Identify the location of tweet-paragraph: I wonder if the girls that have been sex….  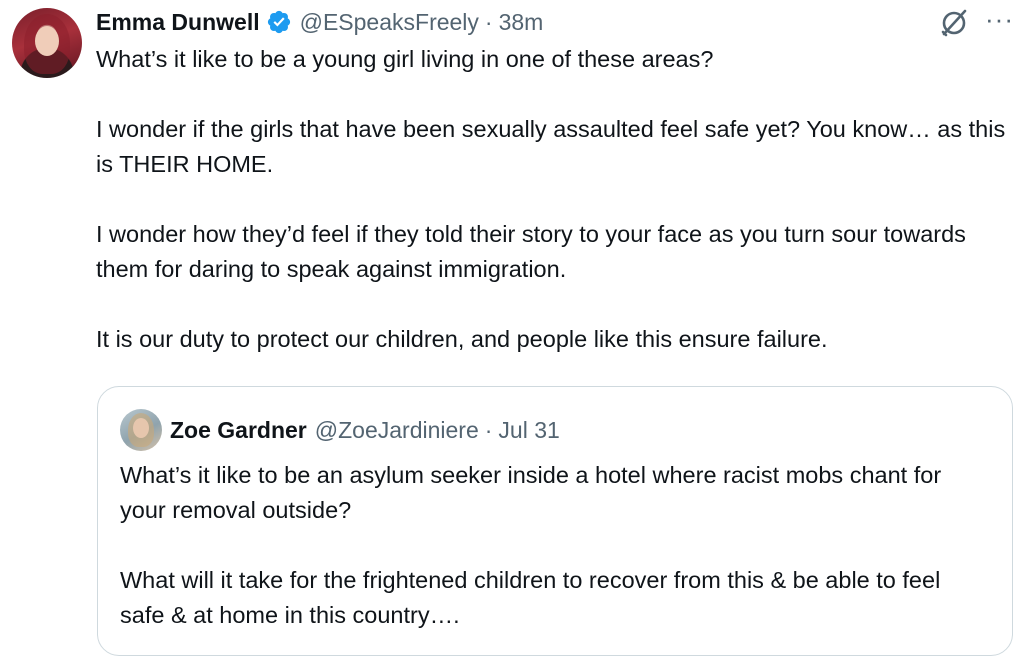
(551, 146).